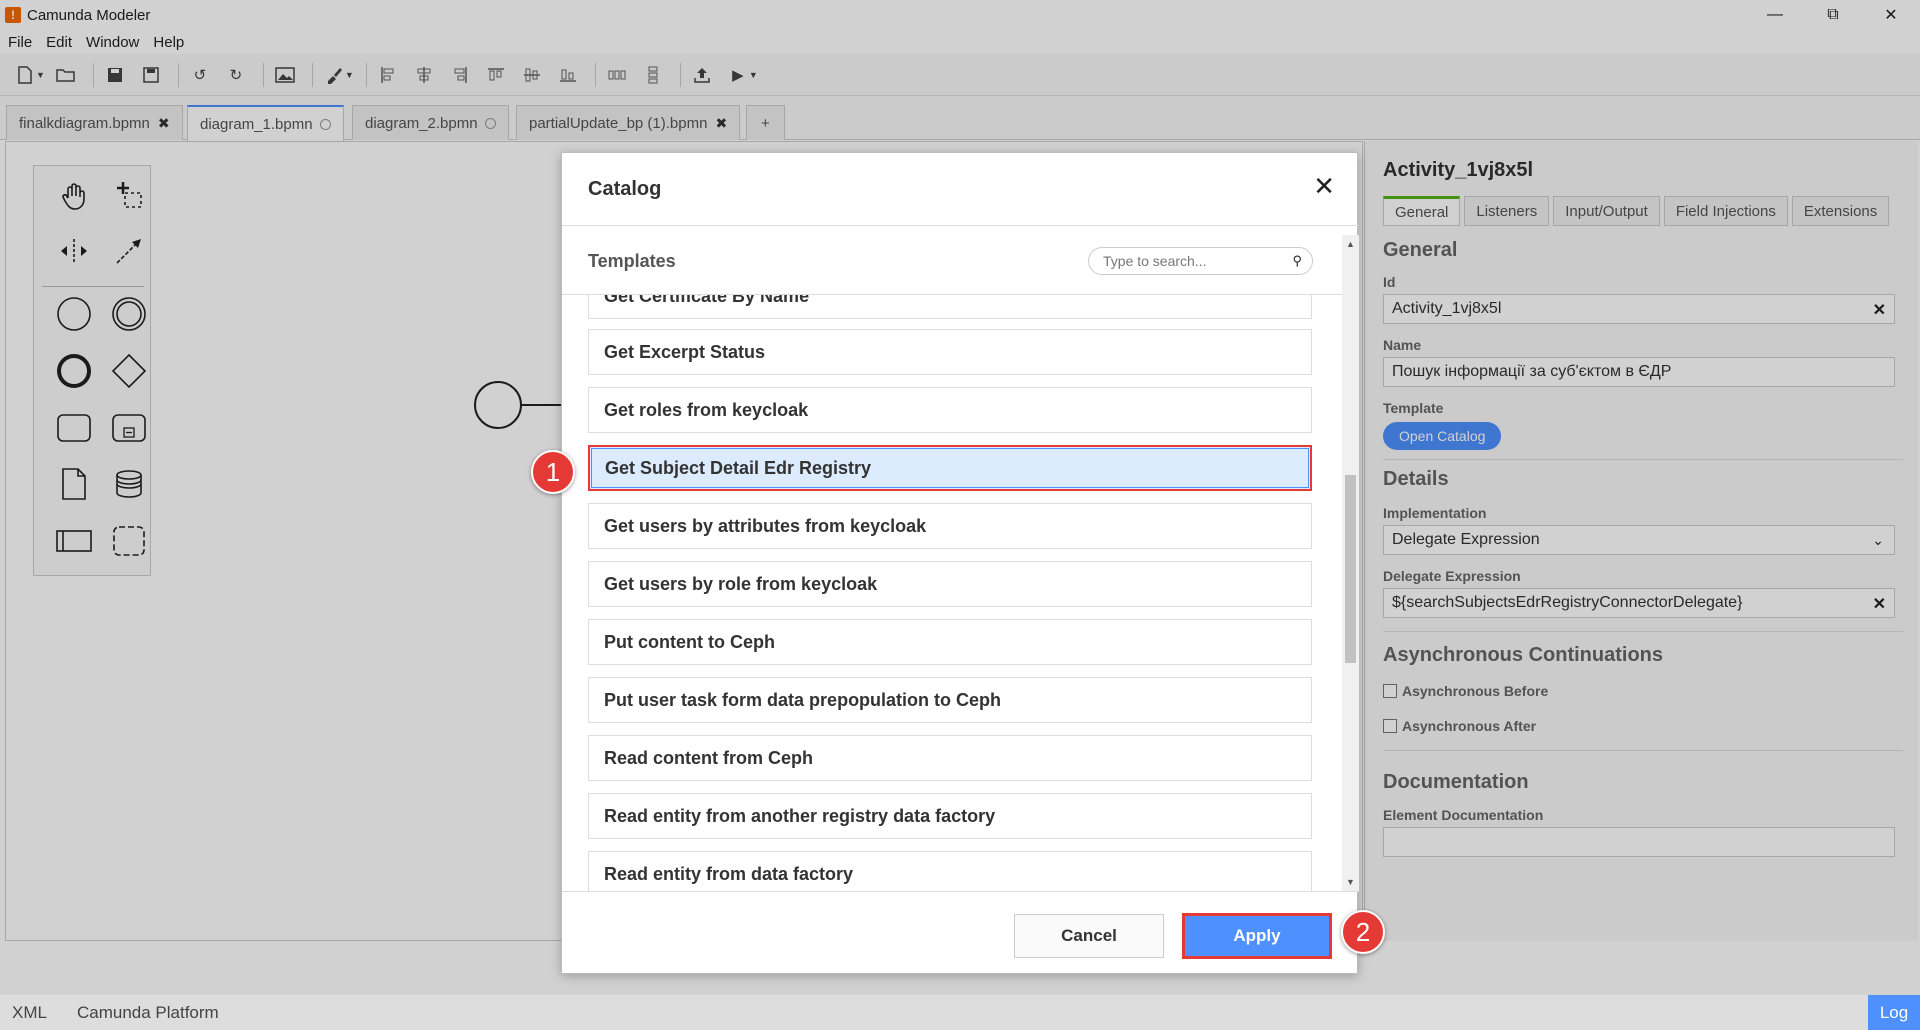 Image resolution: width=1920 pixels, height=1030 pixels. What do you see at coordinates (950, 758) in the screenshot?
I see `template-item: Read content from Ceph` at bounding box center [950, 758].